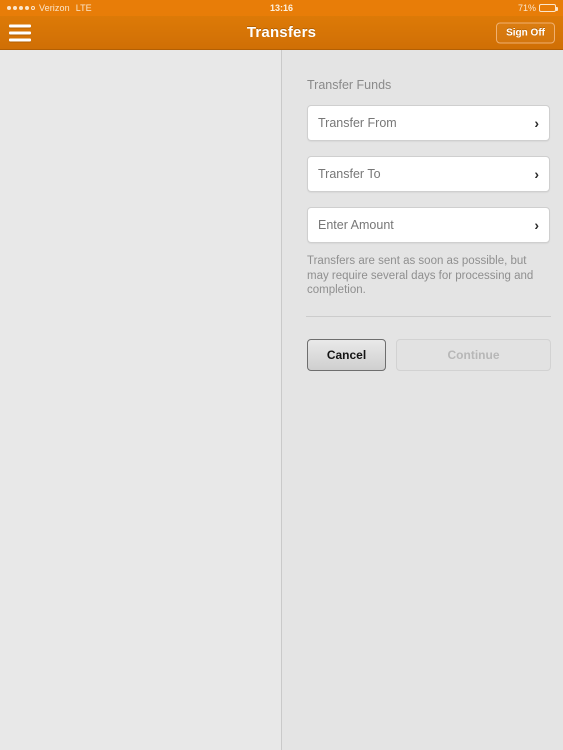 The height and width of the screenshot is (750, 563). I want to click on form-actions: Cancel Continue, so click(429, 355).